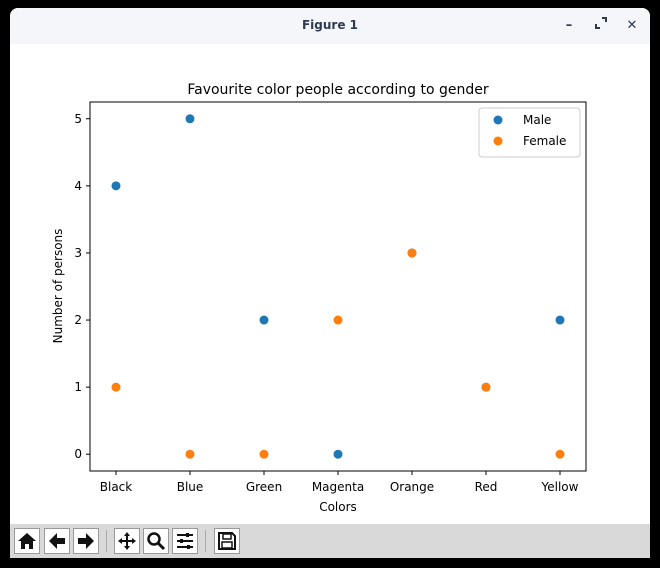 The image size is (660, 568). I want to click on save-icon, so click(227, 541).